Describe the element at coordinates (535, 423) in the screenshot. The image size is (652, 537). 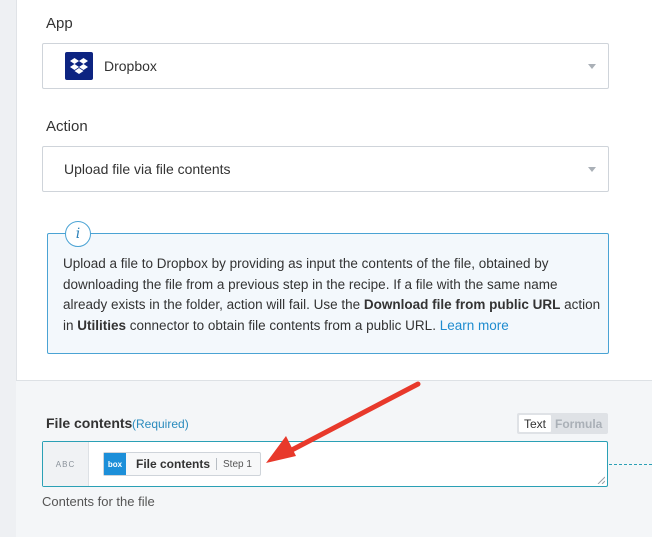
I see `toggle-text-option: Text` at that location.